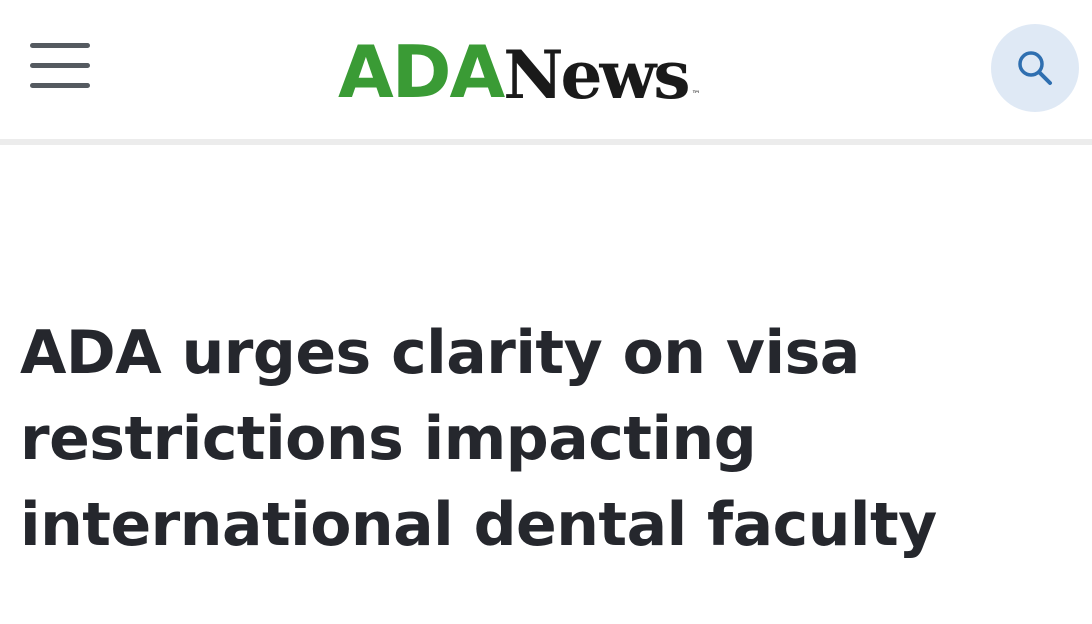 This screenshot has width=1092, height=624. What do you see at coordinates (696, 95) in the screenshot?
I see `logo-trademark: ™` at bounding box center [696, 95].